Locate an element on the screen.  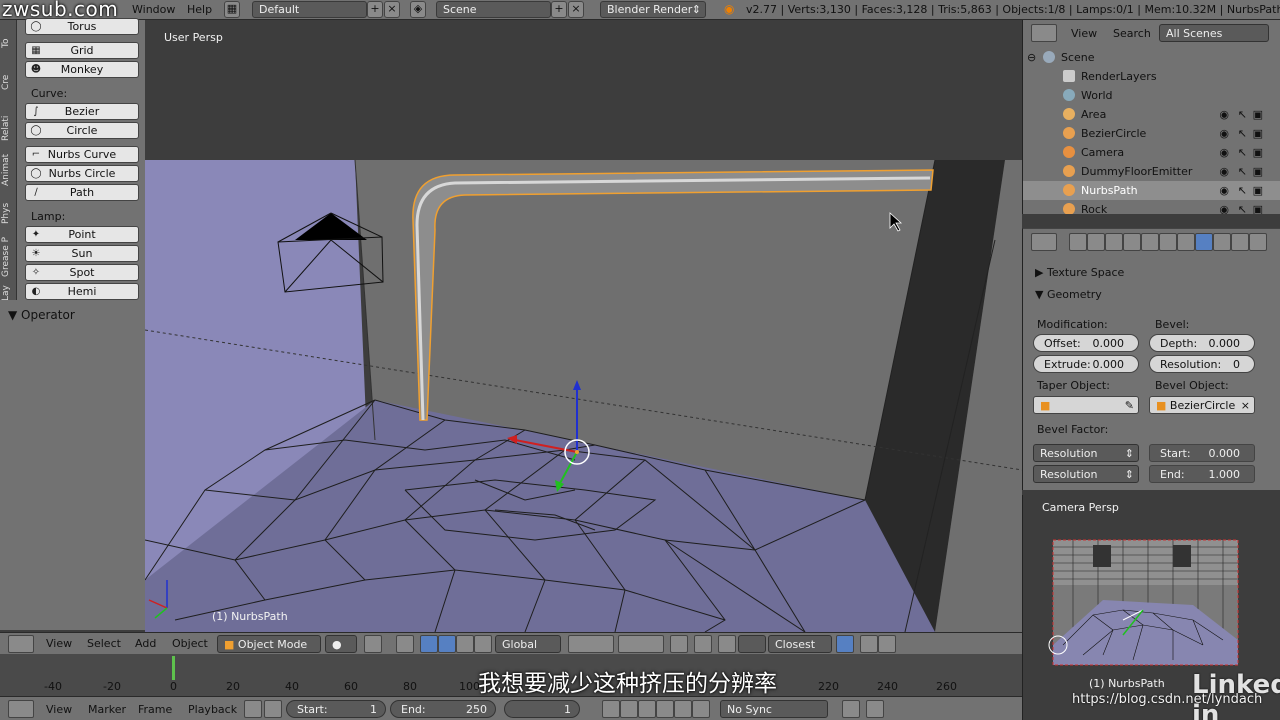
add-point-lamp-button: ✦ Point is located at coordinates (82, 234).